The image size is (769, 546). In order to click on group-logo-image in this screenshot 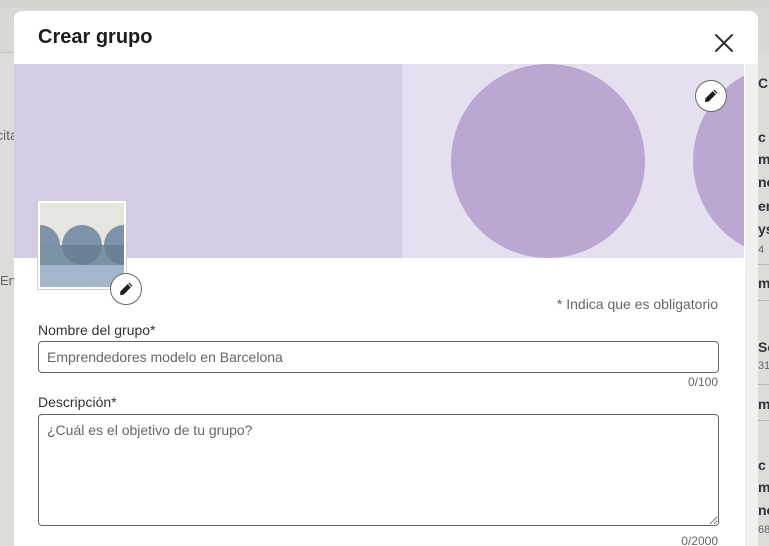, I will do `click(82, 245)`.